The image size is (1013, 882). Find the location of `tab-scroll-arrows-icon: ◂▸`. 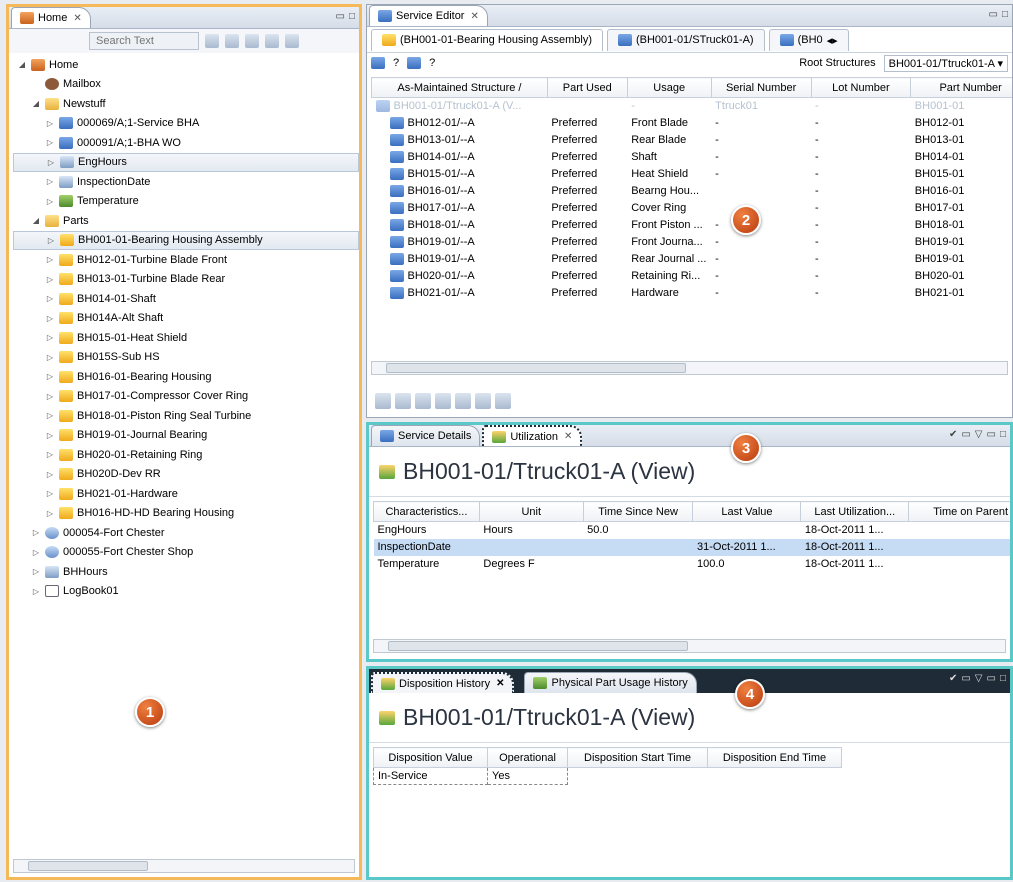

tab-scroll-arrows-icon: ◂▸ is located at coordinates (832, 40).